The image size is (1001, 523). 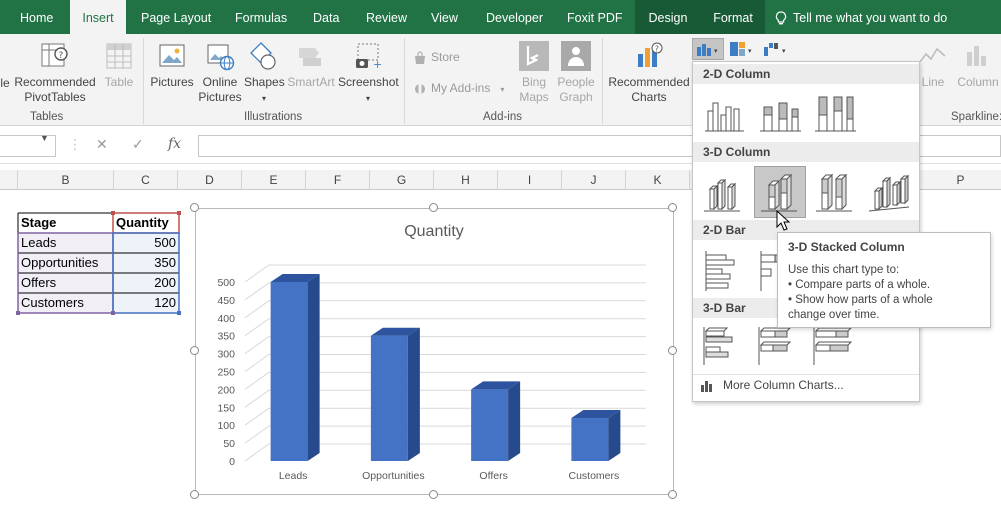 I want to click on insert-column-chart-button: ▾, so click(x=708, y=49).